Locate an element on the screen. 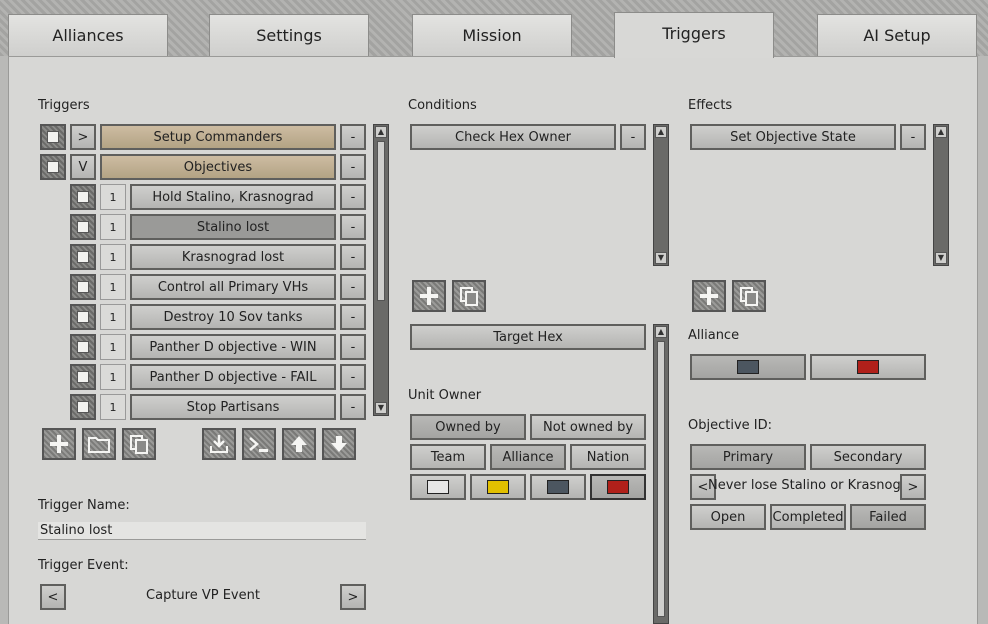  owned-by-button: Owned by is located at coordinates (468, 427).